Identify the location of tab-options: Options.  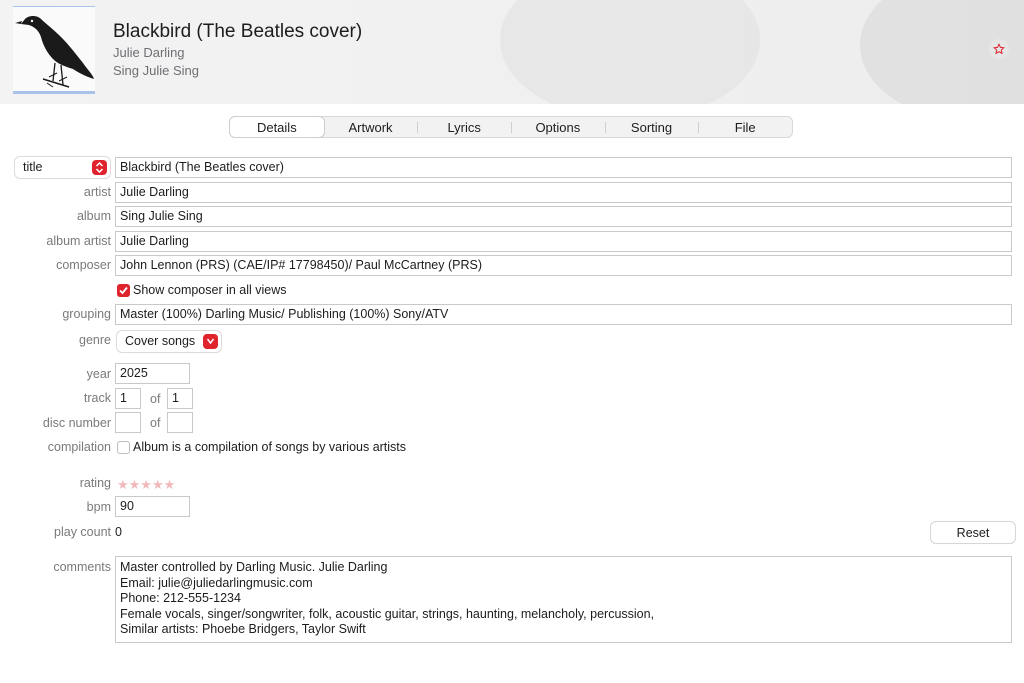
(558, 127).